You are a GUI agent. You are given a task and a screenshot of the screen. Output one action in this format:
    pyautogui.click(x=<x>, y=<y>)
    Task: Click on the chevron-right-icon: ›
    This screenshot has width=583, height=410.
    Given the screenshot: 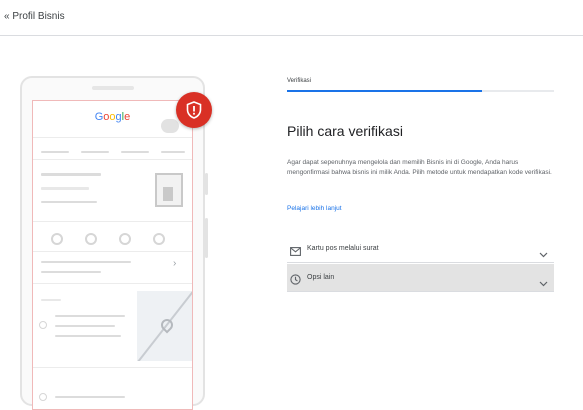 What is the action you would take?
    pyautogui.click(x=175, y=263)
    